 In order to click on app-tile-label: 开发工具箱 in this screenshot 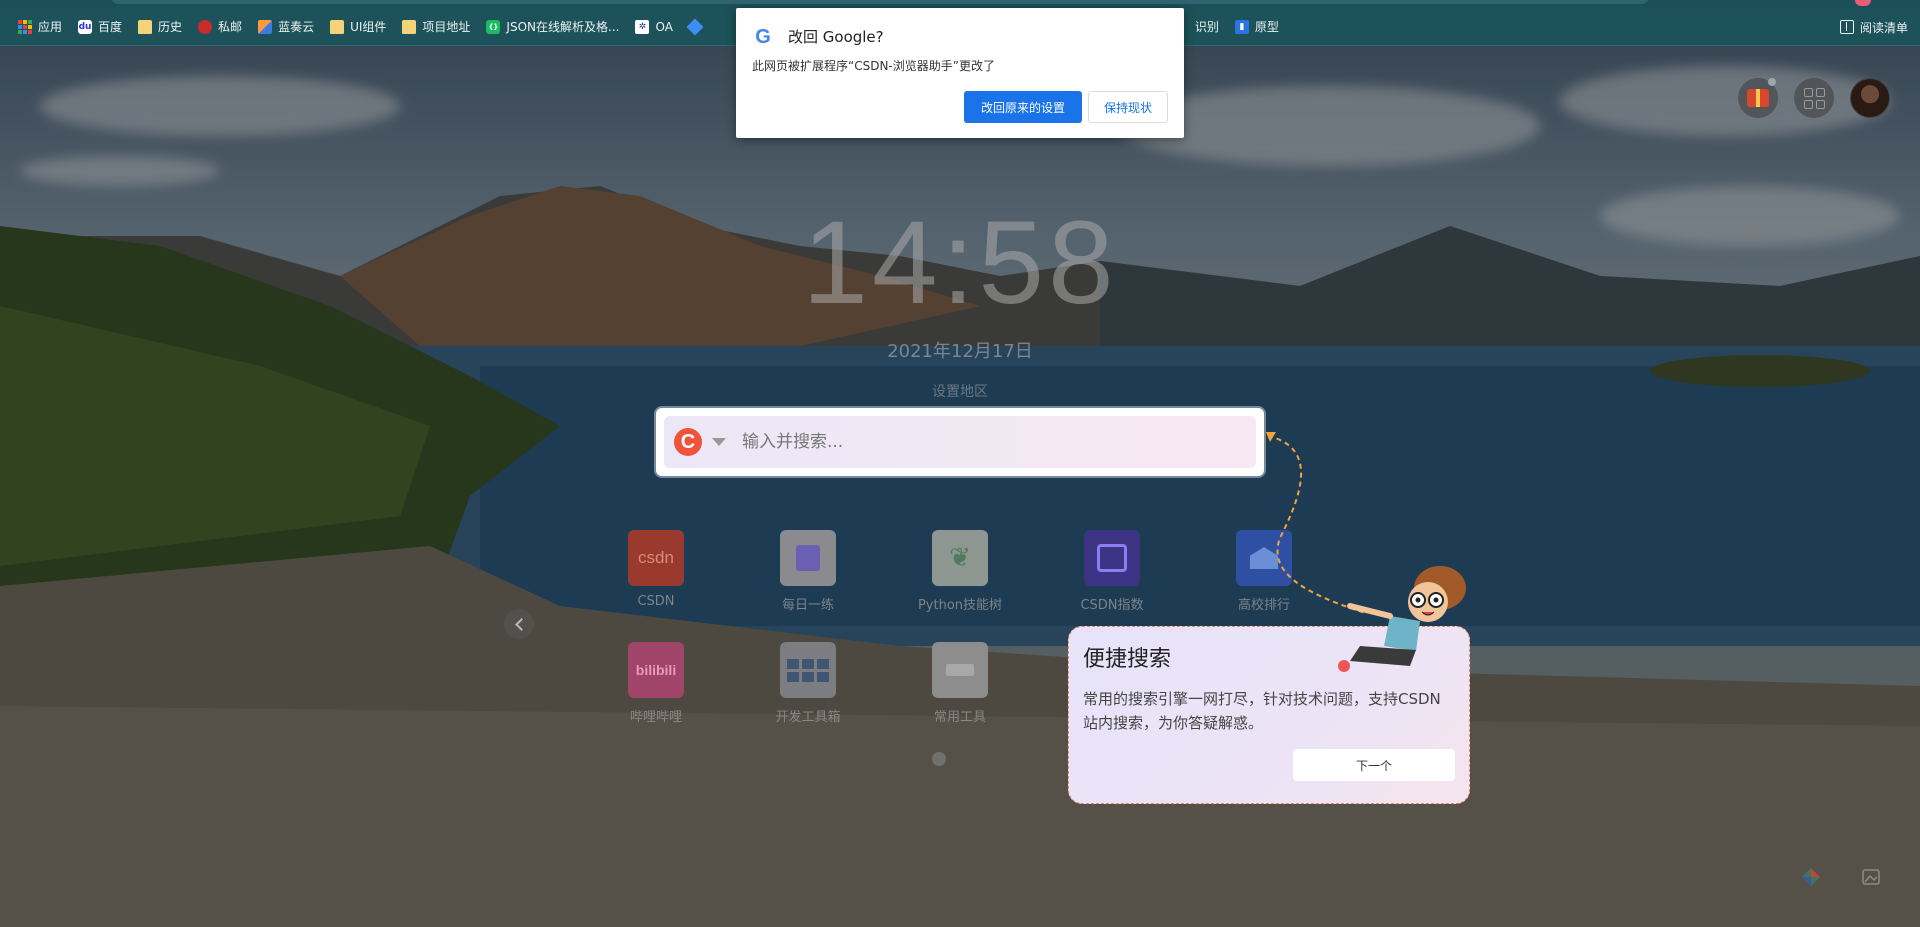, I will do `click(808, 717)`.